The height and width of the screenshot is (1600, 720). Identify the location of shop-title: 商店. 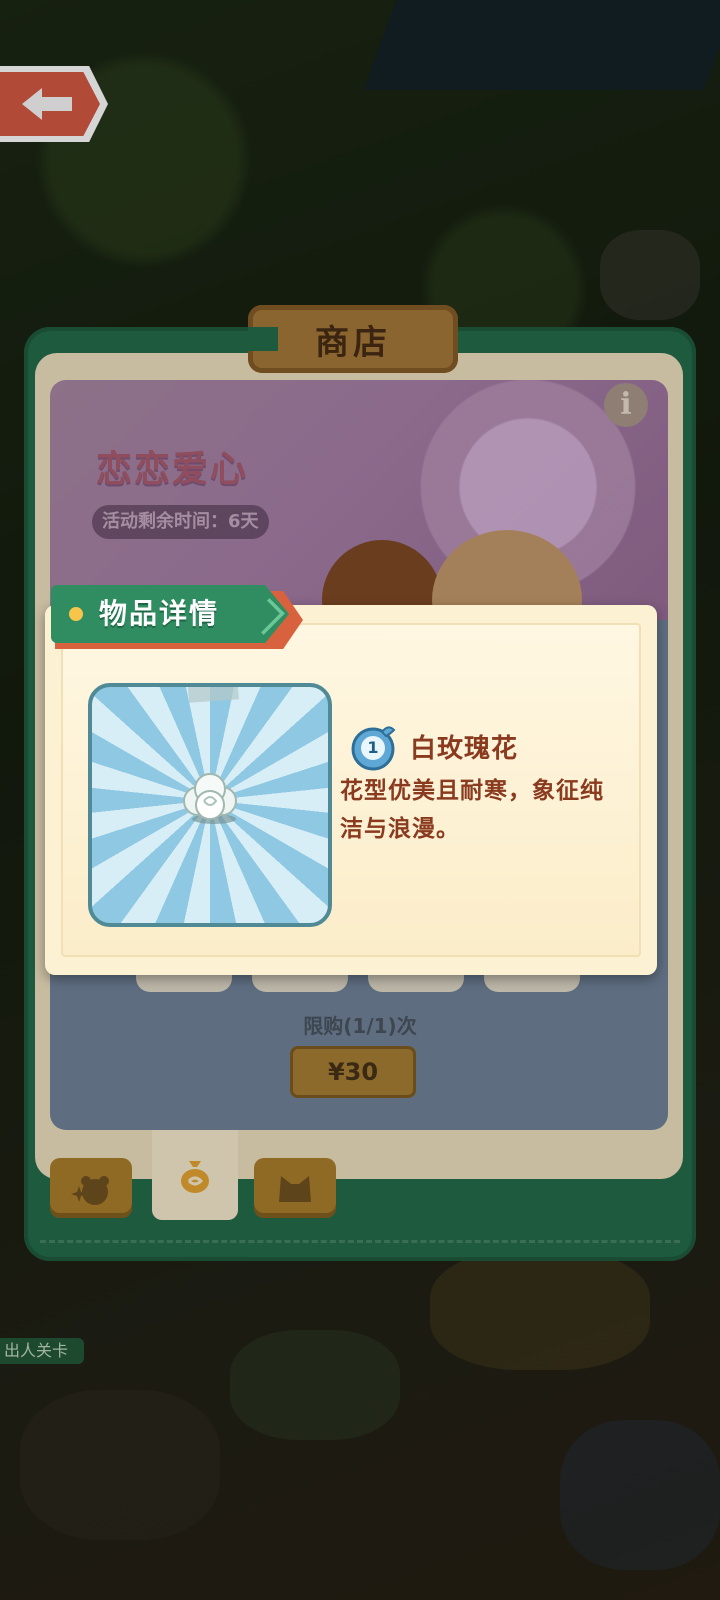
(353, 339).